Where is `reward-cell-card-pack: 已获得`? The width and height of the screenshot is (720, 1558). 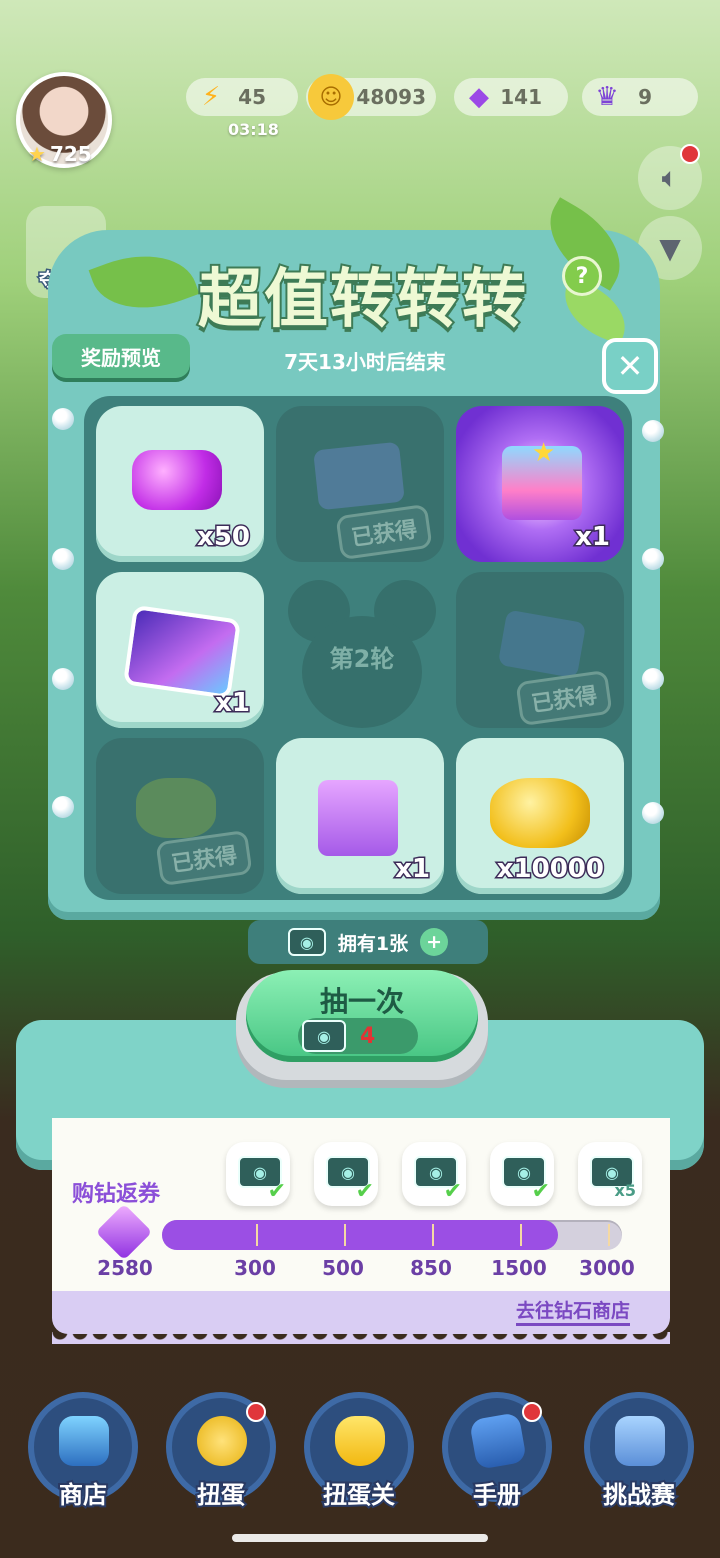 reward-cell-card-pack: 已获得 is located at coordinates (360, 484).